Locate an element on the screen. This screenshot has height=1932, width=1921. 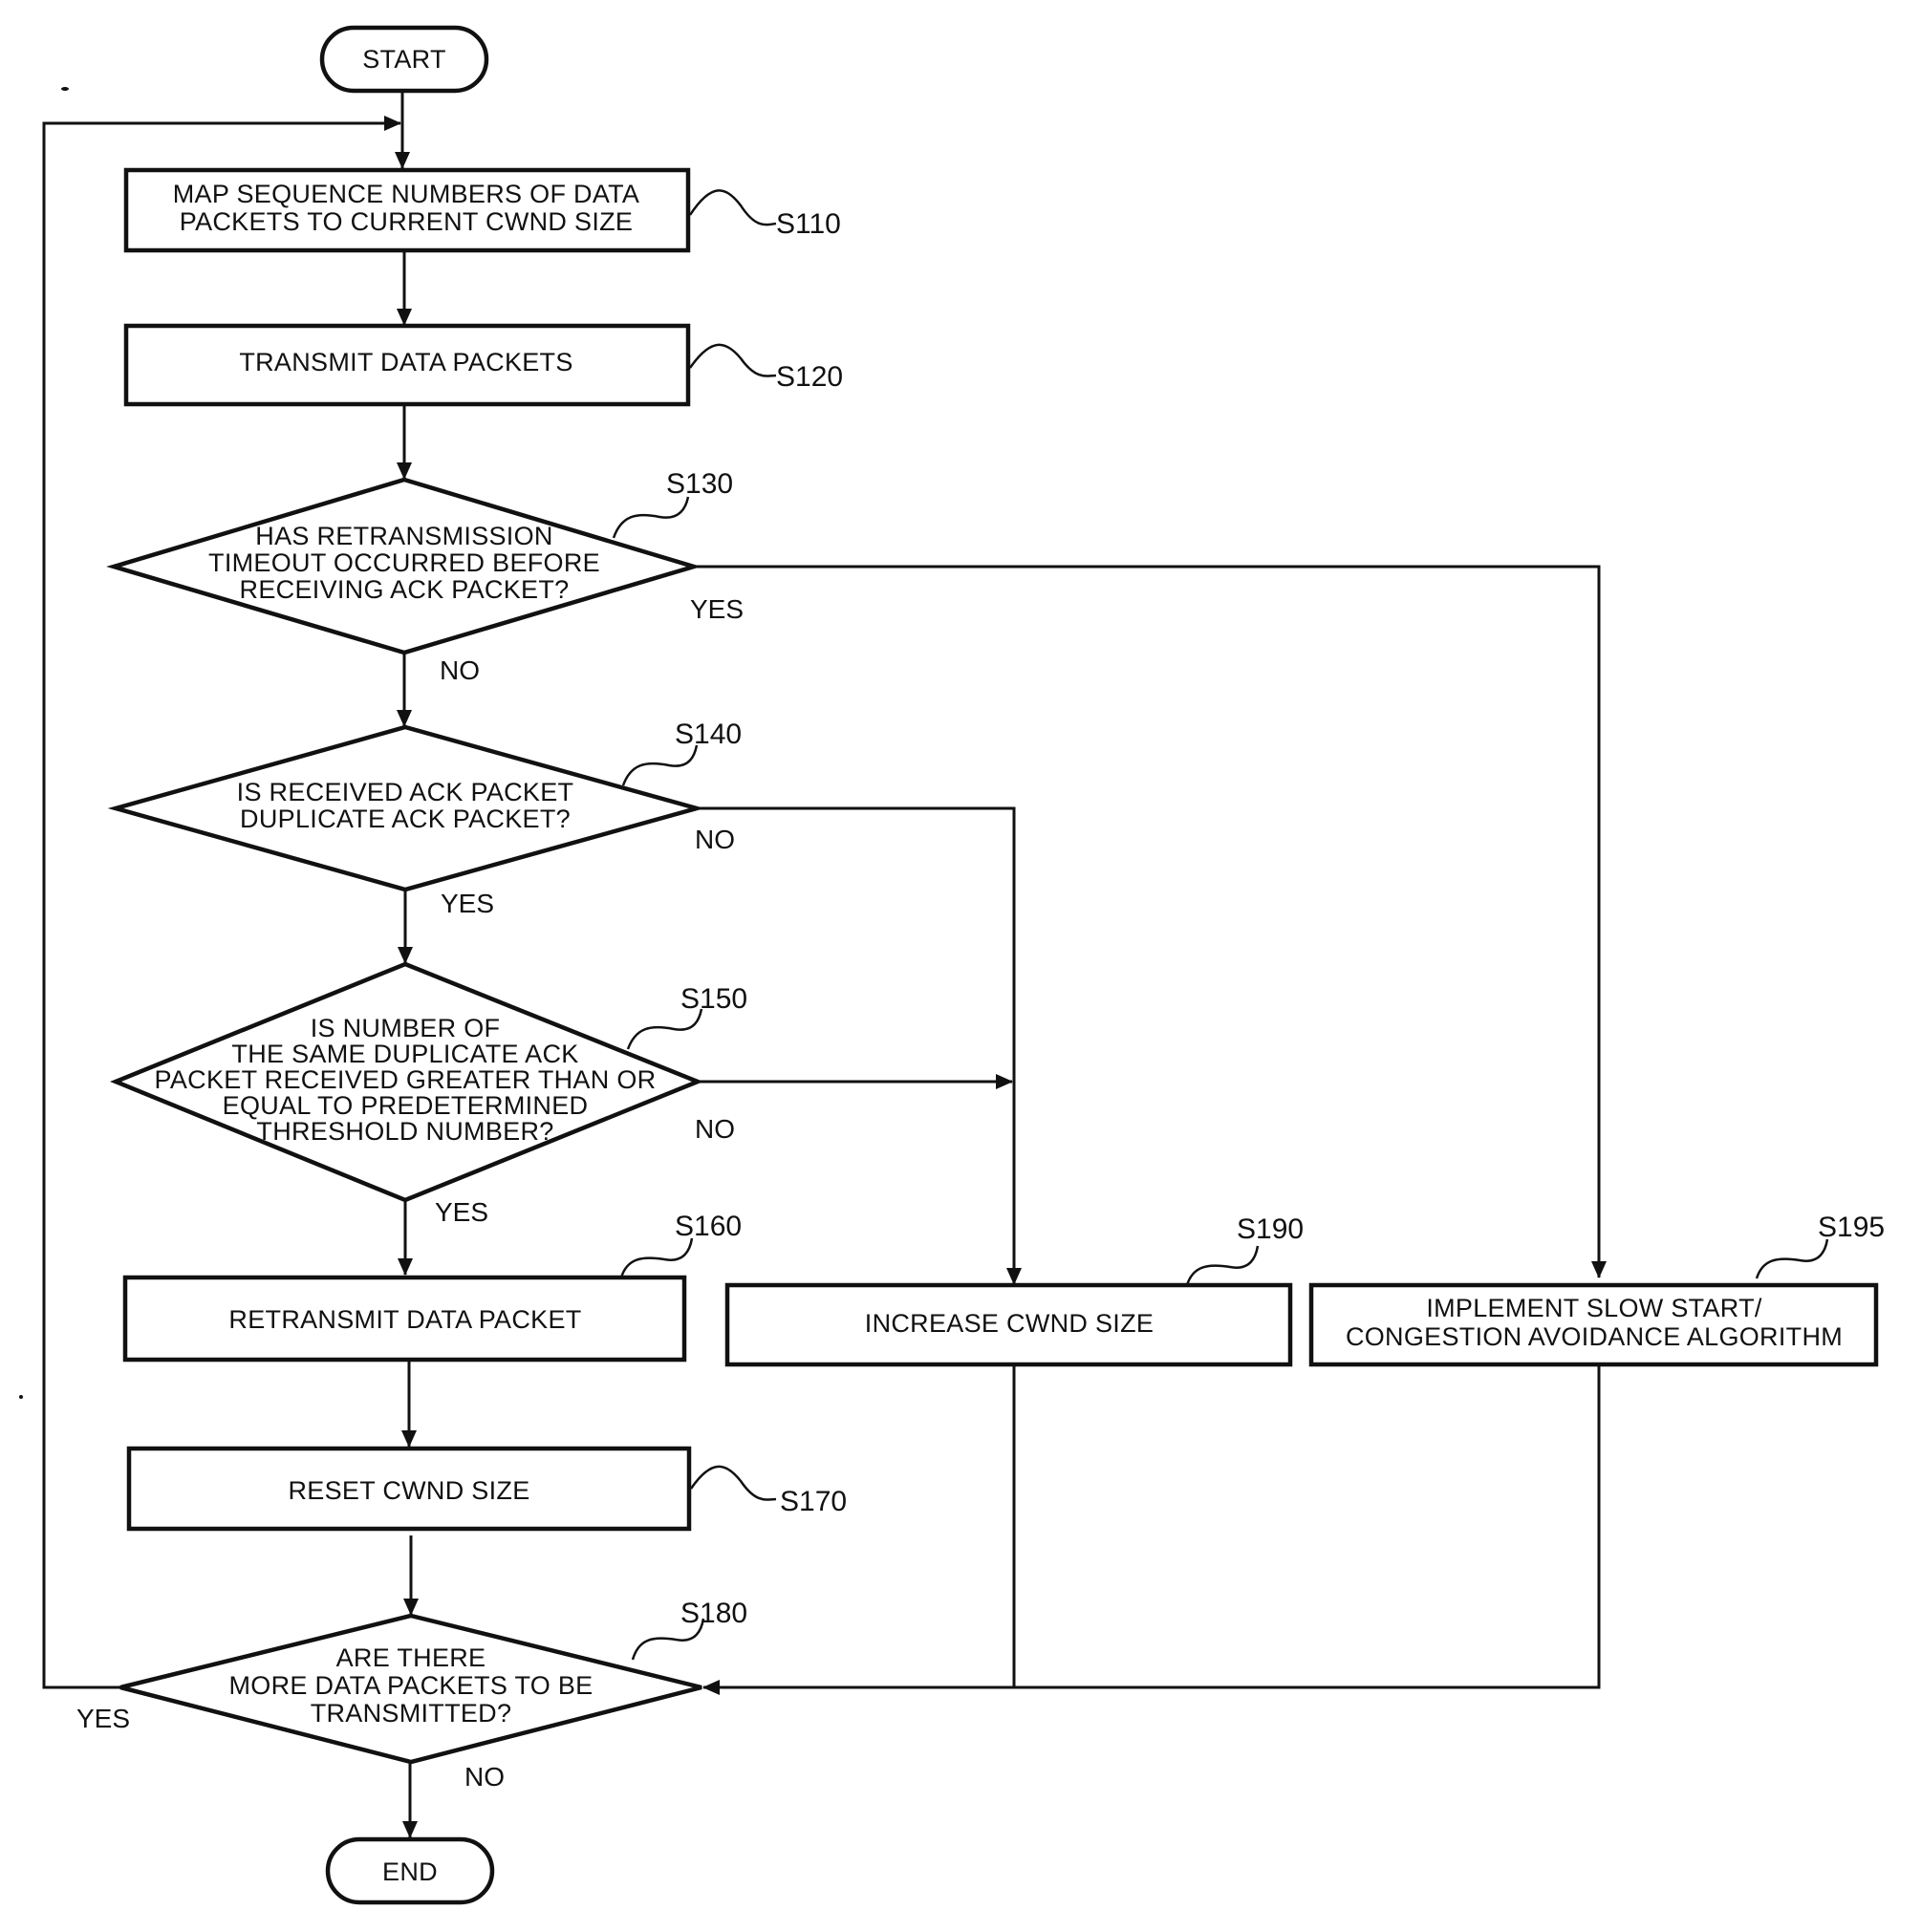
leader-s150 is located at coordinates (664, 1029).